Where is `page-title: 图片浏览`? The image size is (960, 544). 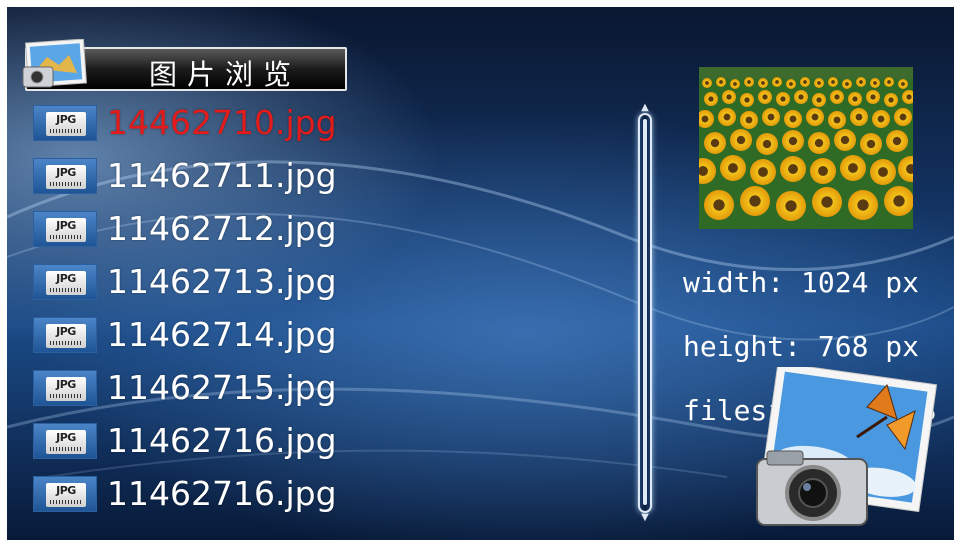
page-title: 图片浏览 is located at coordinates (224, 74).